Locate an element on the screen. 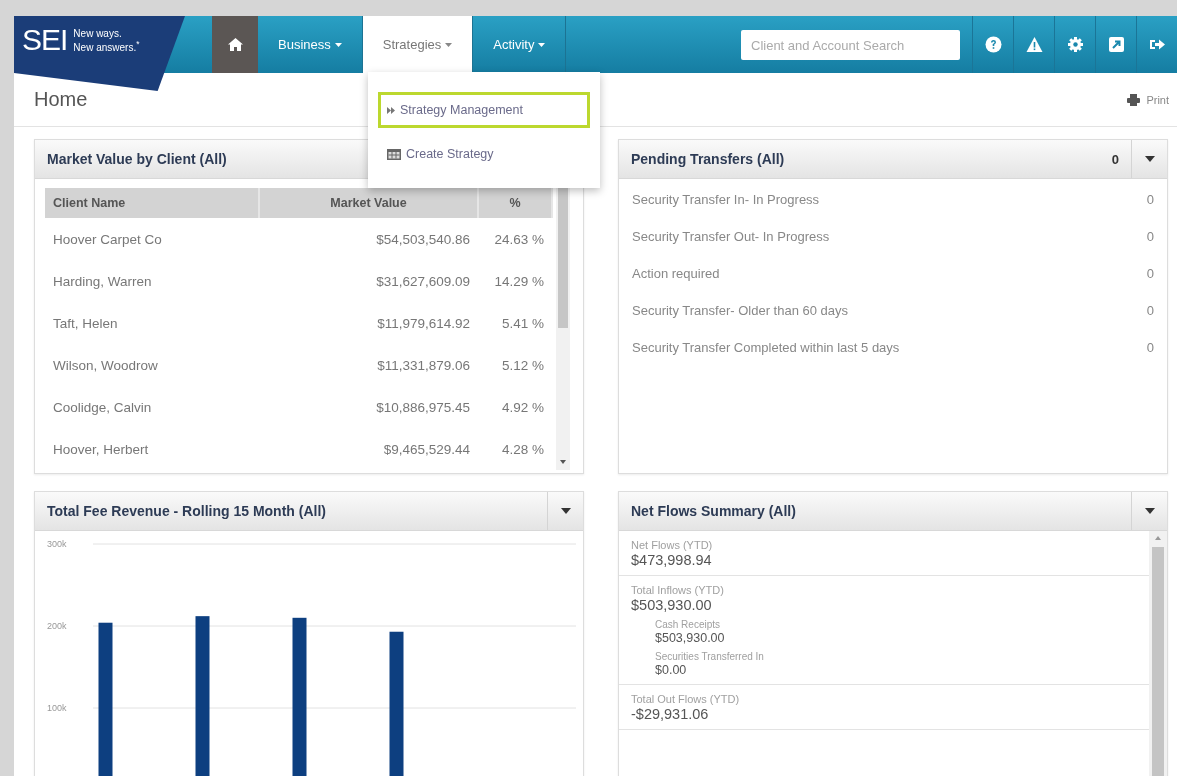 Image resolution: width=1177 pixels, height=776 pixels. flow-label: Net Flows (YTD) is located at coordinates (672, 545).